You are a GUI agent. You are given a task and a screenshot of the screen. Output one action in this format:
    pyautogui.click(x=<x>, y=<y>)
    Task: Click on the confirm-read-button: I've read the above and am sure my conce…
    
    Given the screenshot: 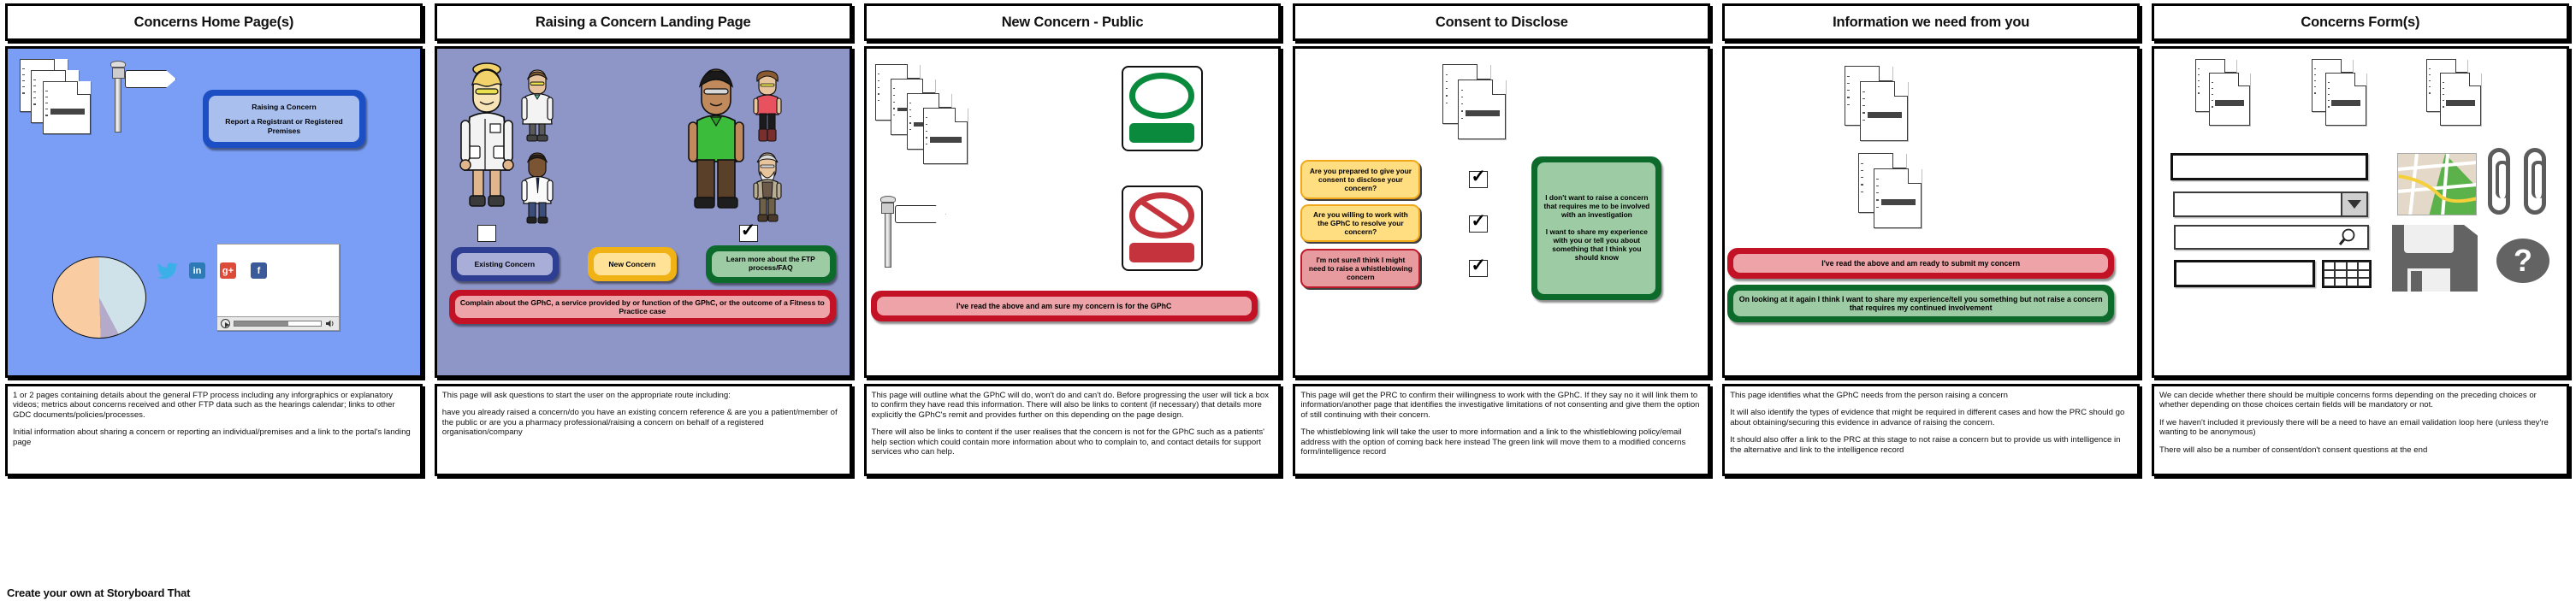 What is the action you would take?
    pyautogui.click(x=1064, y=306)
    